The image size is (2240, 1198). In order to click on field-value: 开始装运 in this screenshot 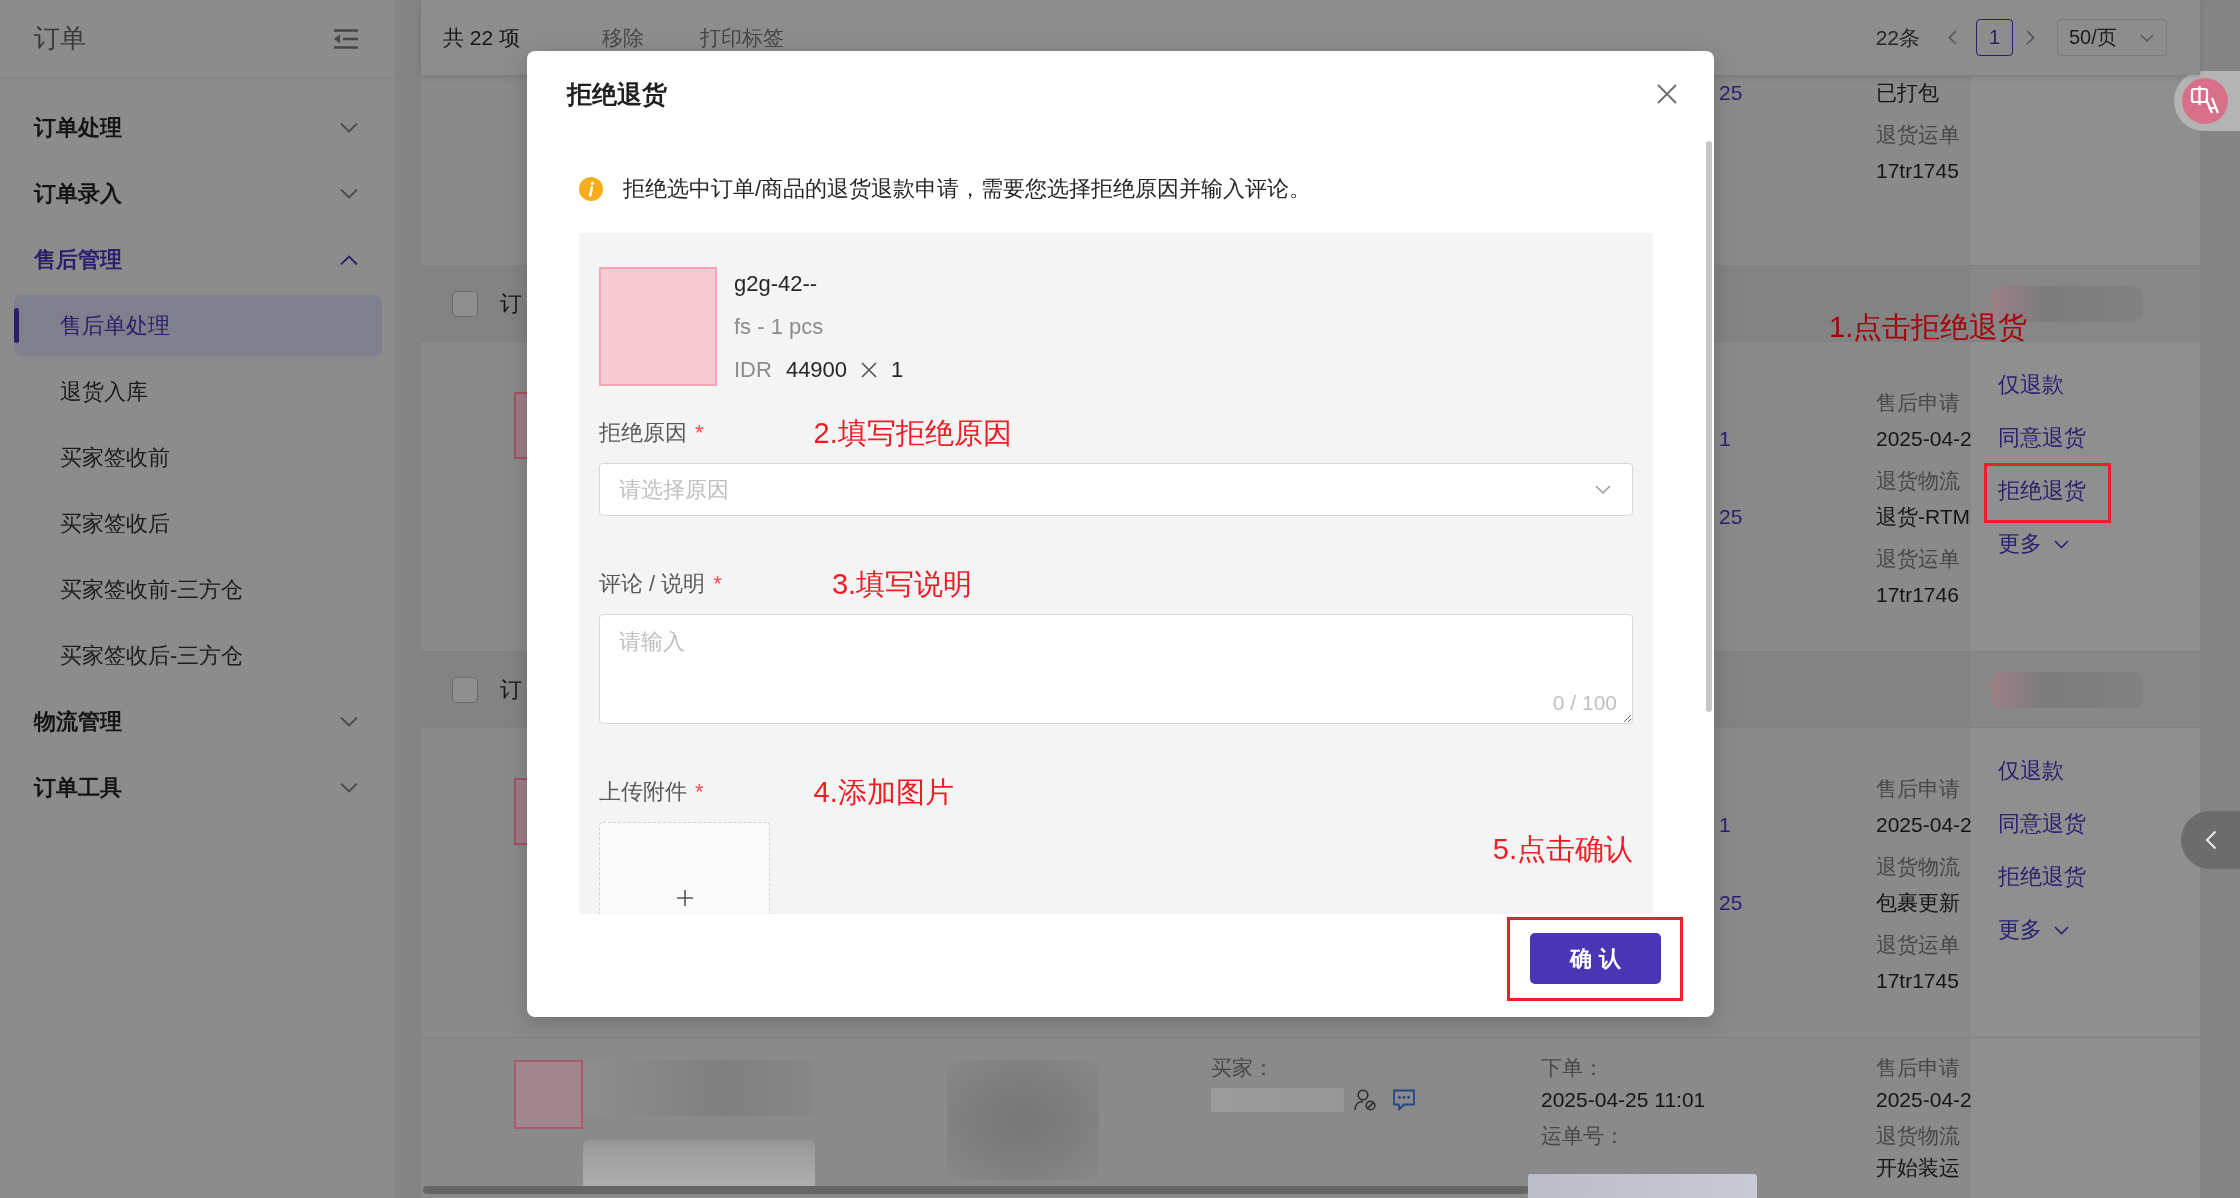, I will do `click(1918, 1168)`.